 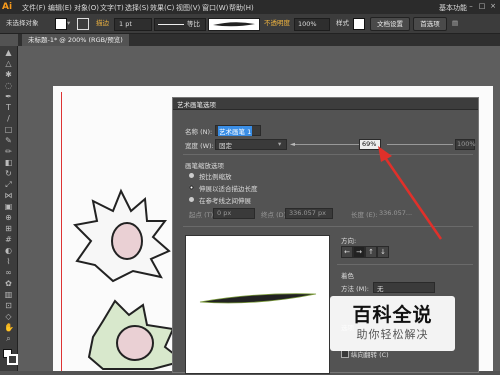 What do you see at coordinates (392, 315) in the screenshot?
I see `watermark-title: 百科全说` at bounding box center [392, 315].